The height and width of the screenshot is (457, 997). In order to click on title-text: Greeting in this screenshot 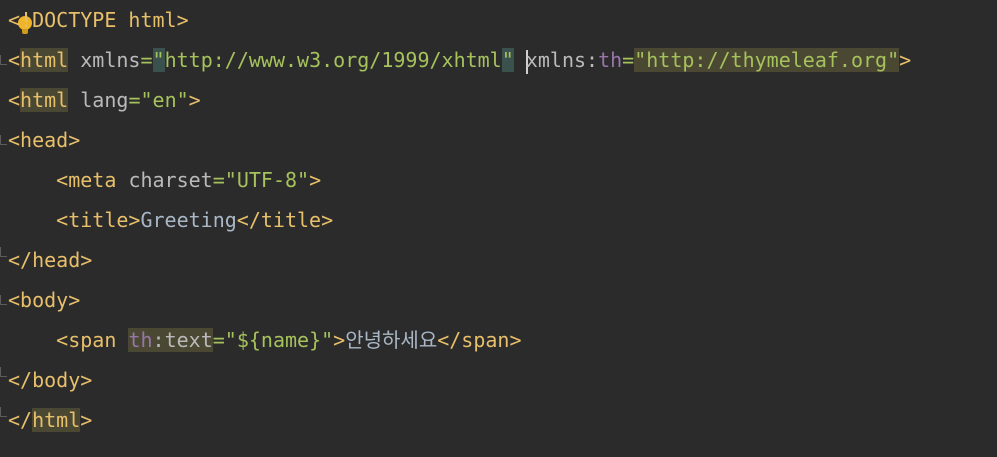, I will do `click(188, 220)`.